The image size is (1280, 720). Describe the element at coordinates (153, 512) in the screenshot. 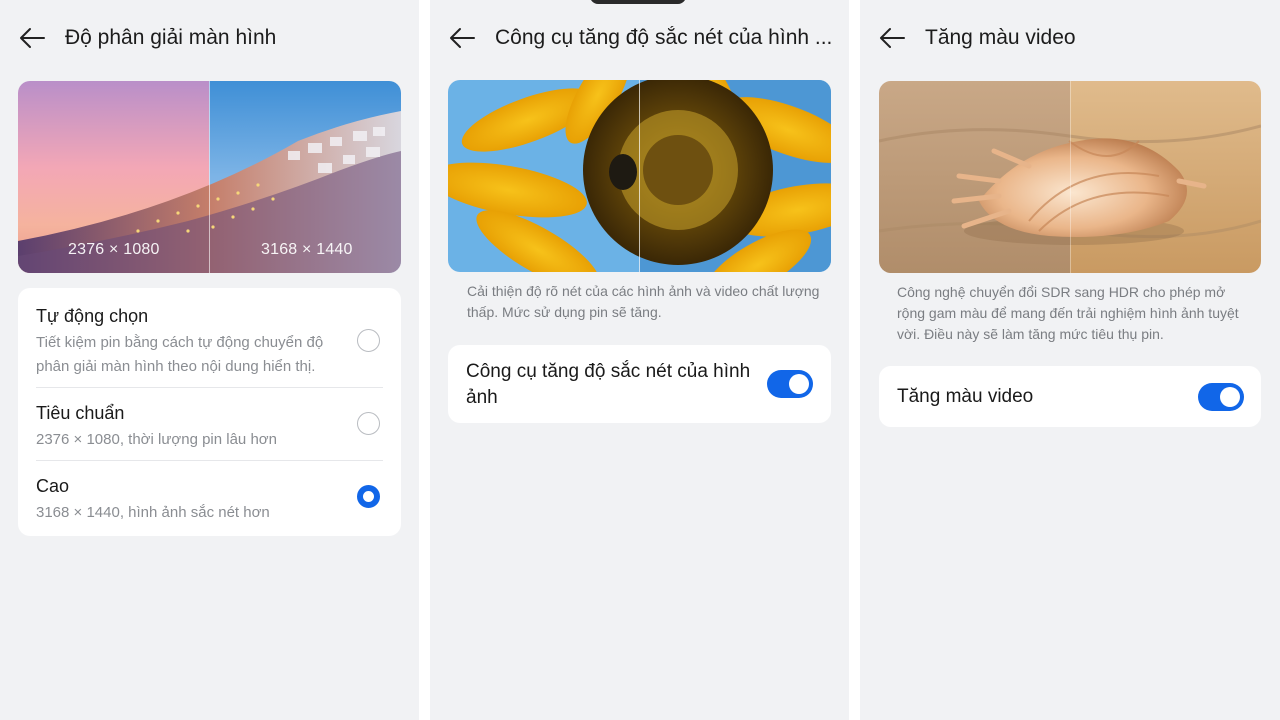

I see `option-subtitle: 3168 × 1440, hình ảnh sắc nét hơn` at that location.